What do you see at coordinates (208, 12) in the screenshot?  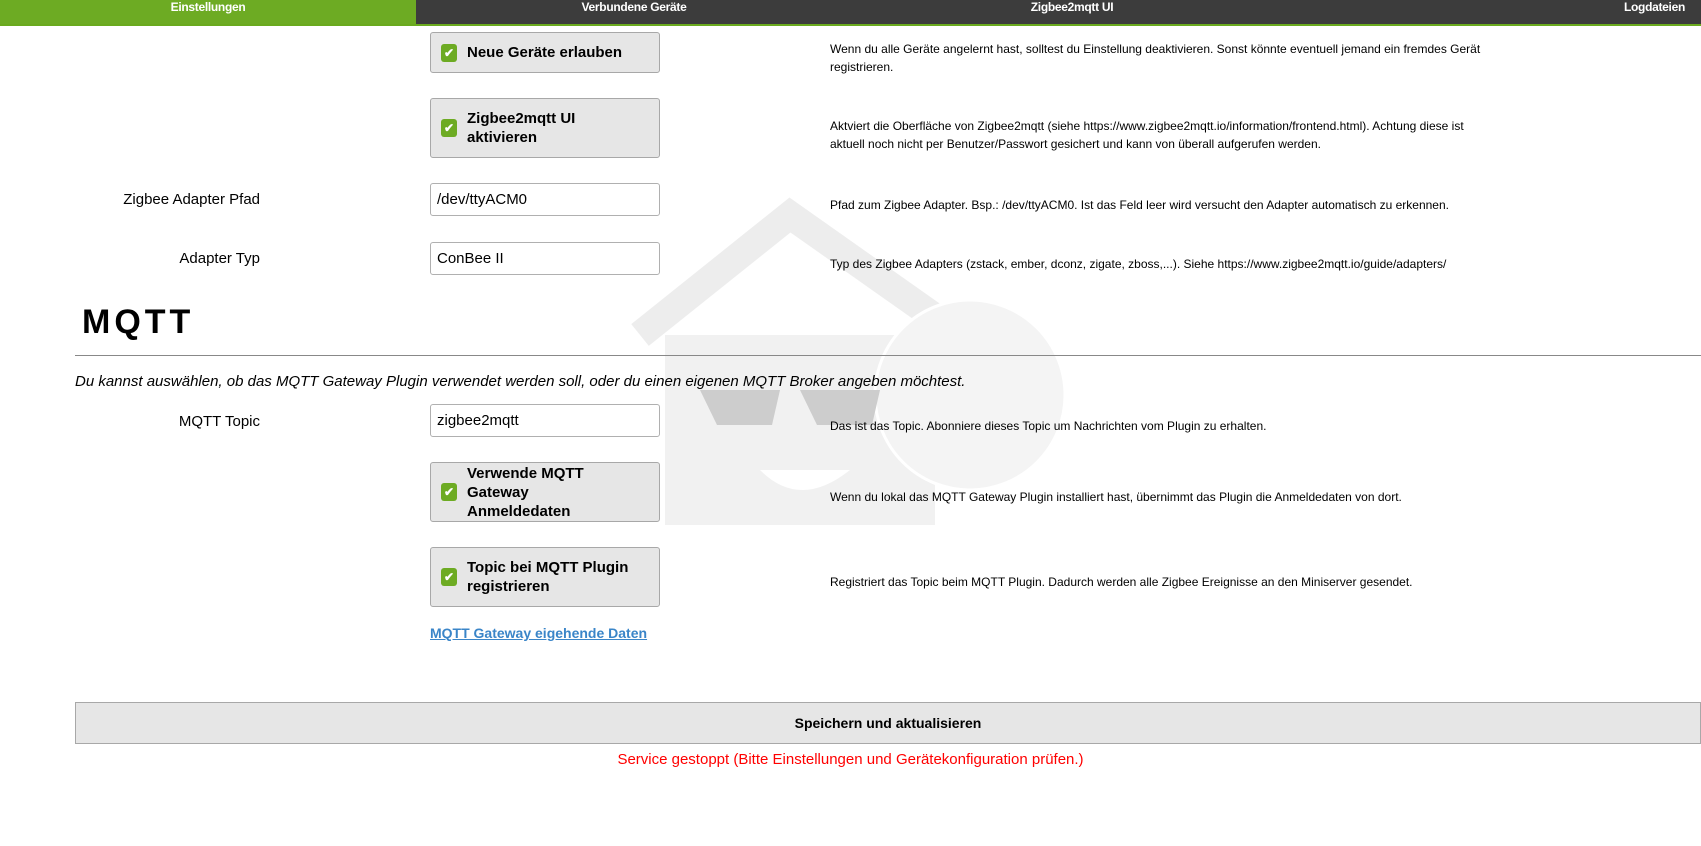 I see `tab-einstellungen: Einstellungen` at bounding box center [208, 12].